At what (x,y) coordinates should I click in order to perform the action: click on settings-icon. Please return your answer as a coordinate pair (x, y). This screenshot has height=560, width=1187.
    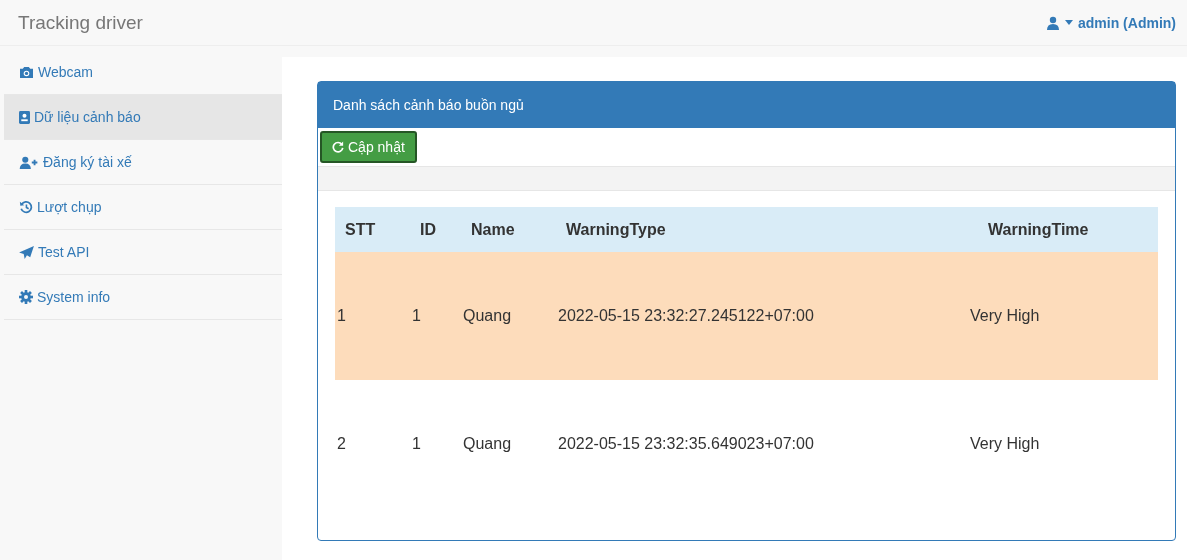
    Looking at the image, I should click on (26, 297).